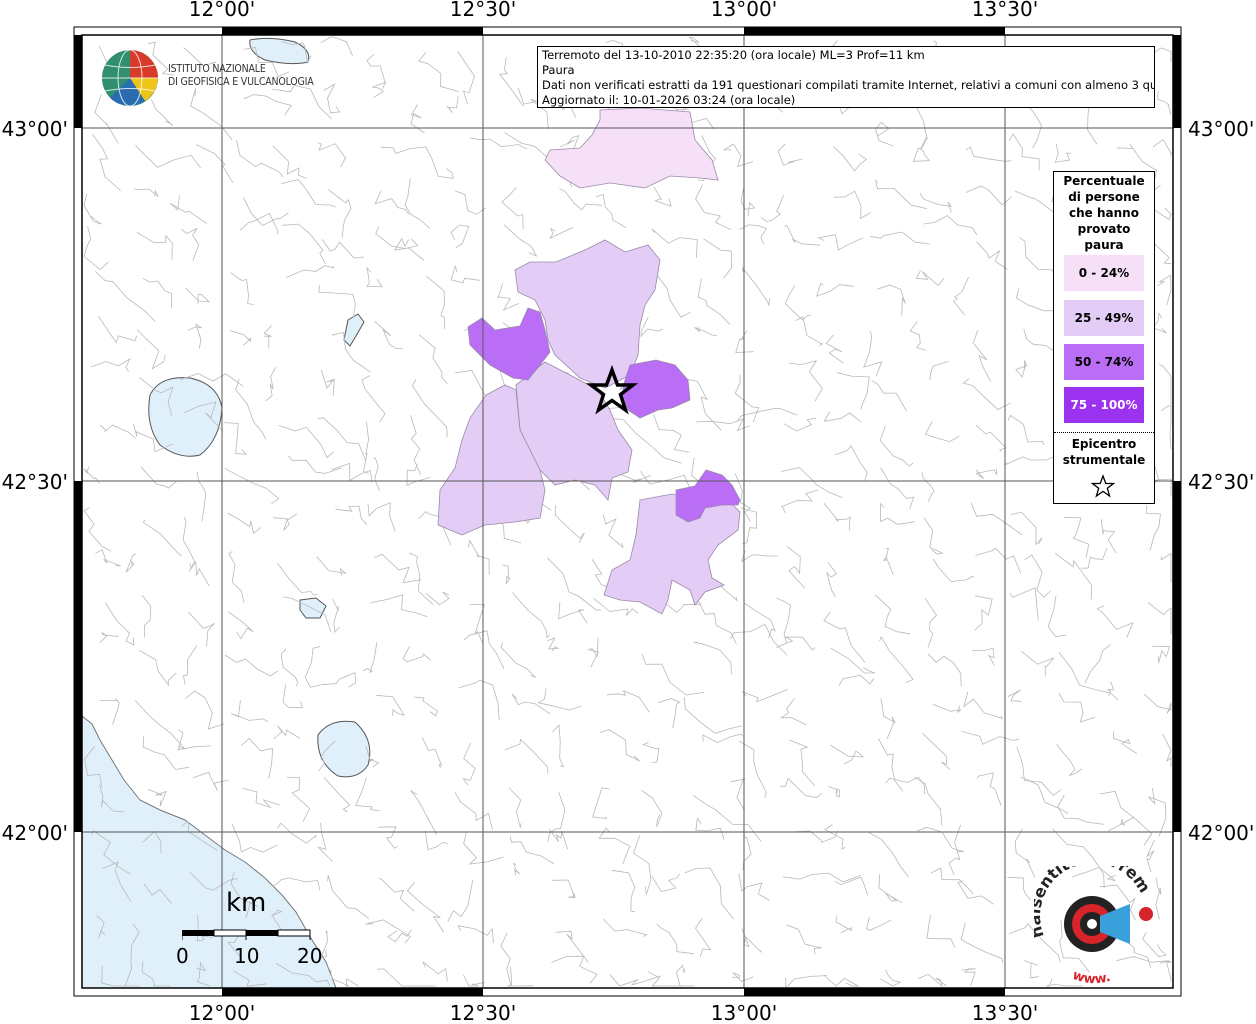 The image size is (1256, 1024). What do you see at coordinates (1104, 452) in the screenshot?
I see `legend-epicenter-label: Epicentro strumentale` at bounding box center [1104, 452].